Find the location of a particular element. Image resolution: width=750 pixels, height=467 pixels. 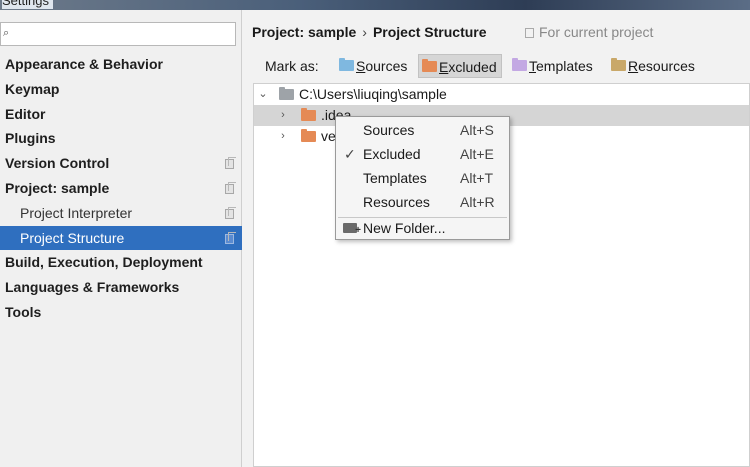

menu-item-shortcut: Alt+S is located at coordinates (477, 130).